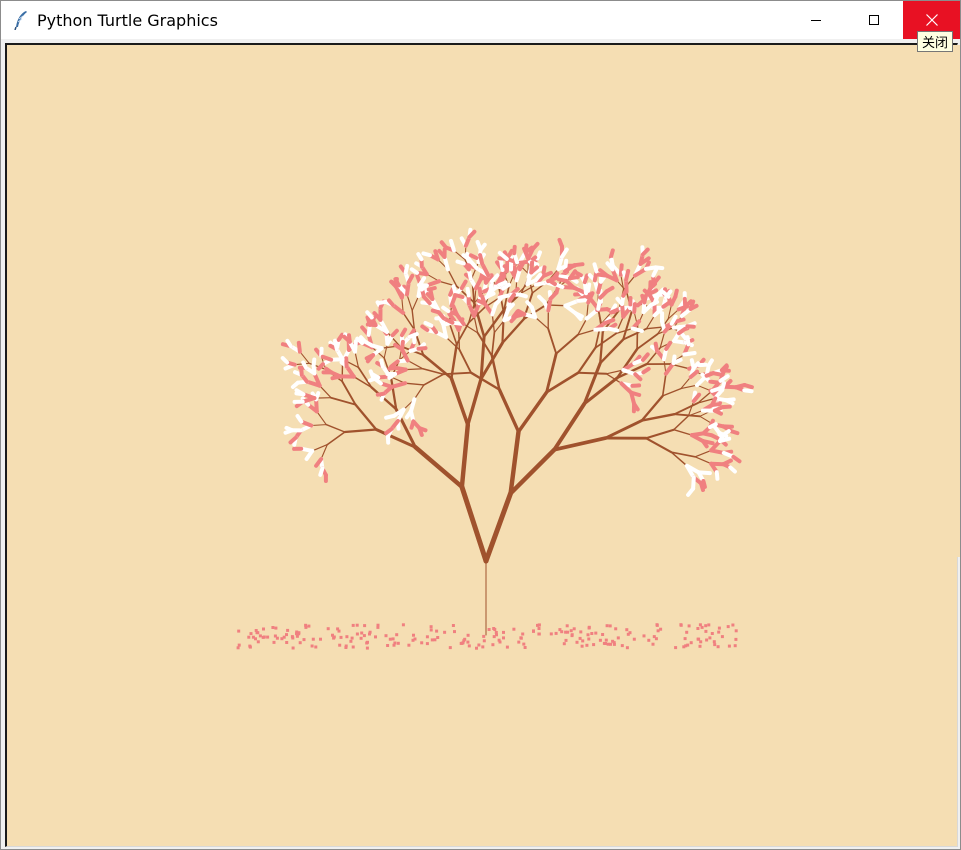 The image size is (961, 850). What do you see at coordinates (480, 20) in the screenshot?
I see `title-bar: Python Turtle Graphics` at bounding box center [480, 20].